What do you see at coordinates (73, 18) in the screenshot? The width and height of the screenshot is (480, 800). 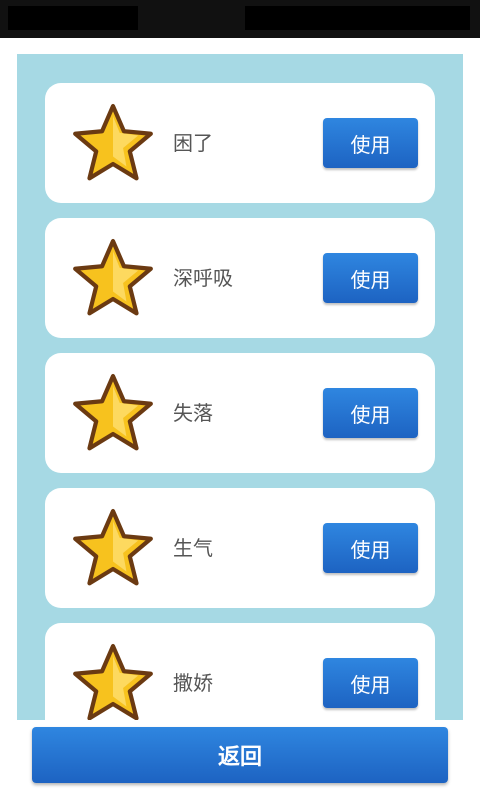 I see `status-bar-left-block` at bounding box center [73, 18].